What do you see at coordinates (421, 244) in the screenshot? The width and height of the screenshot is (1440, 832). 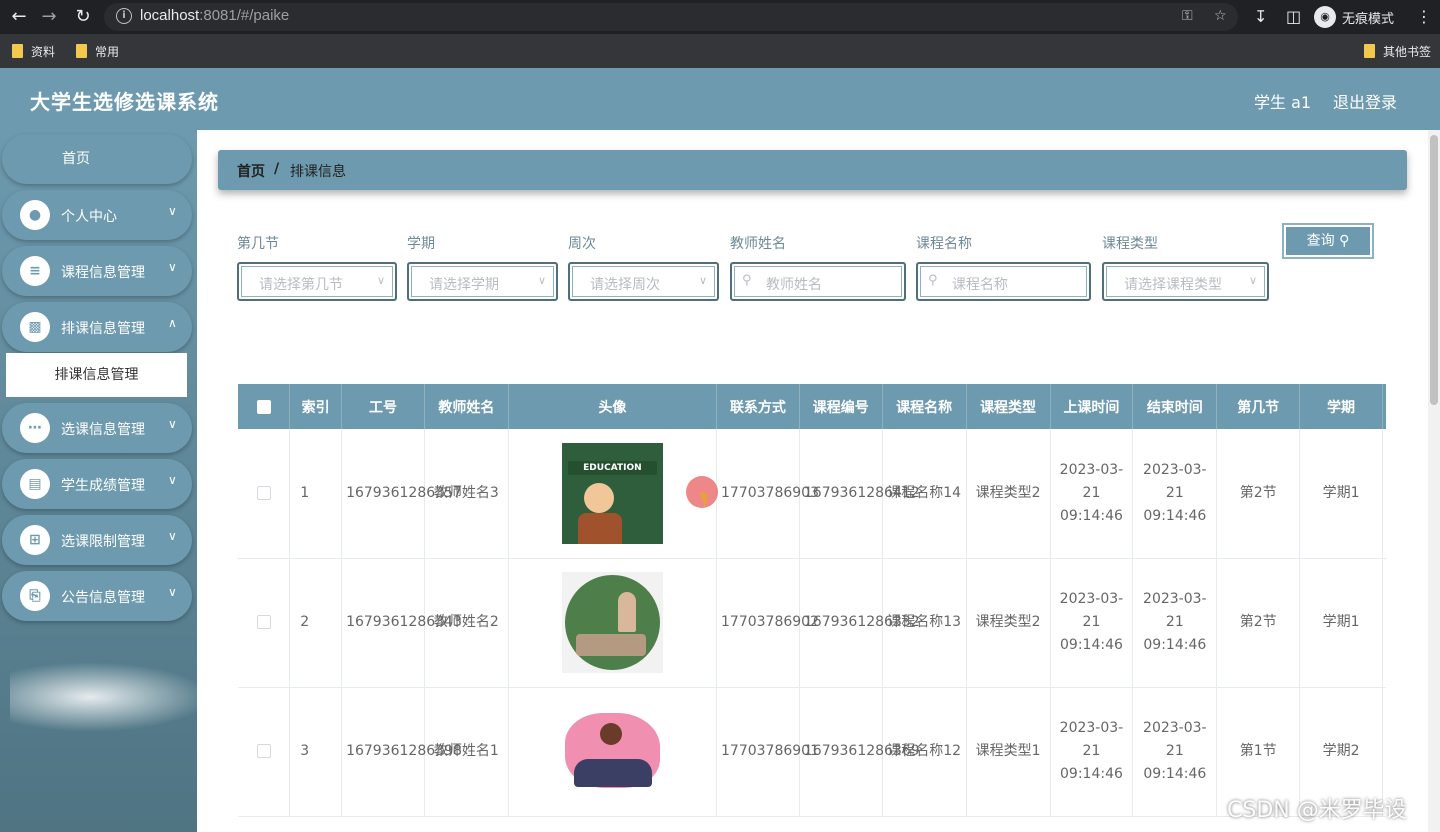 I see `filter-label-term: 学期` at bounding box center [421, 244].